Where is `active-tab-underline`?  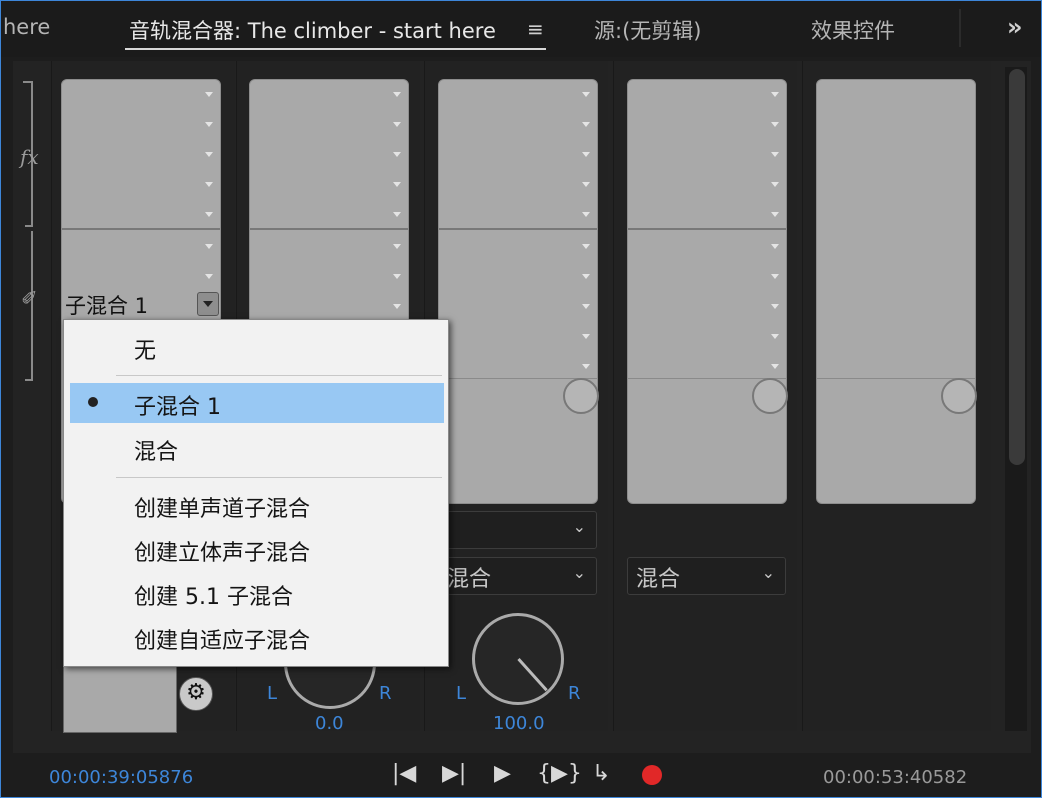 active-tab-underline is located at coordinates (335, 49).